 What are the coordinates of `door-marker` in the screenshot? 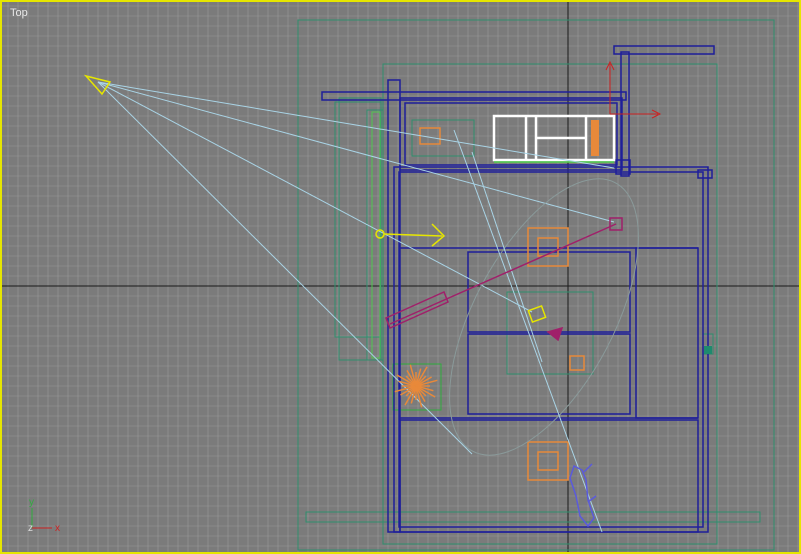 It's located at (708, 350).